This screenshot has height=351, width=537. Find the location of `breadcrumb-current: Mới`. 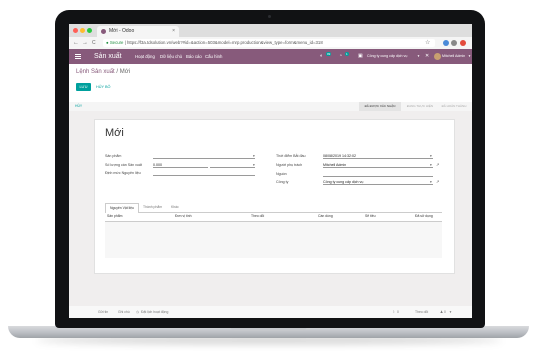

breadcrumb-current: Mới is located at coordinates (124, 72).